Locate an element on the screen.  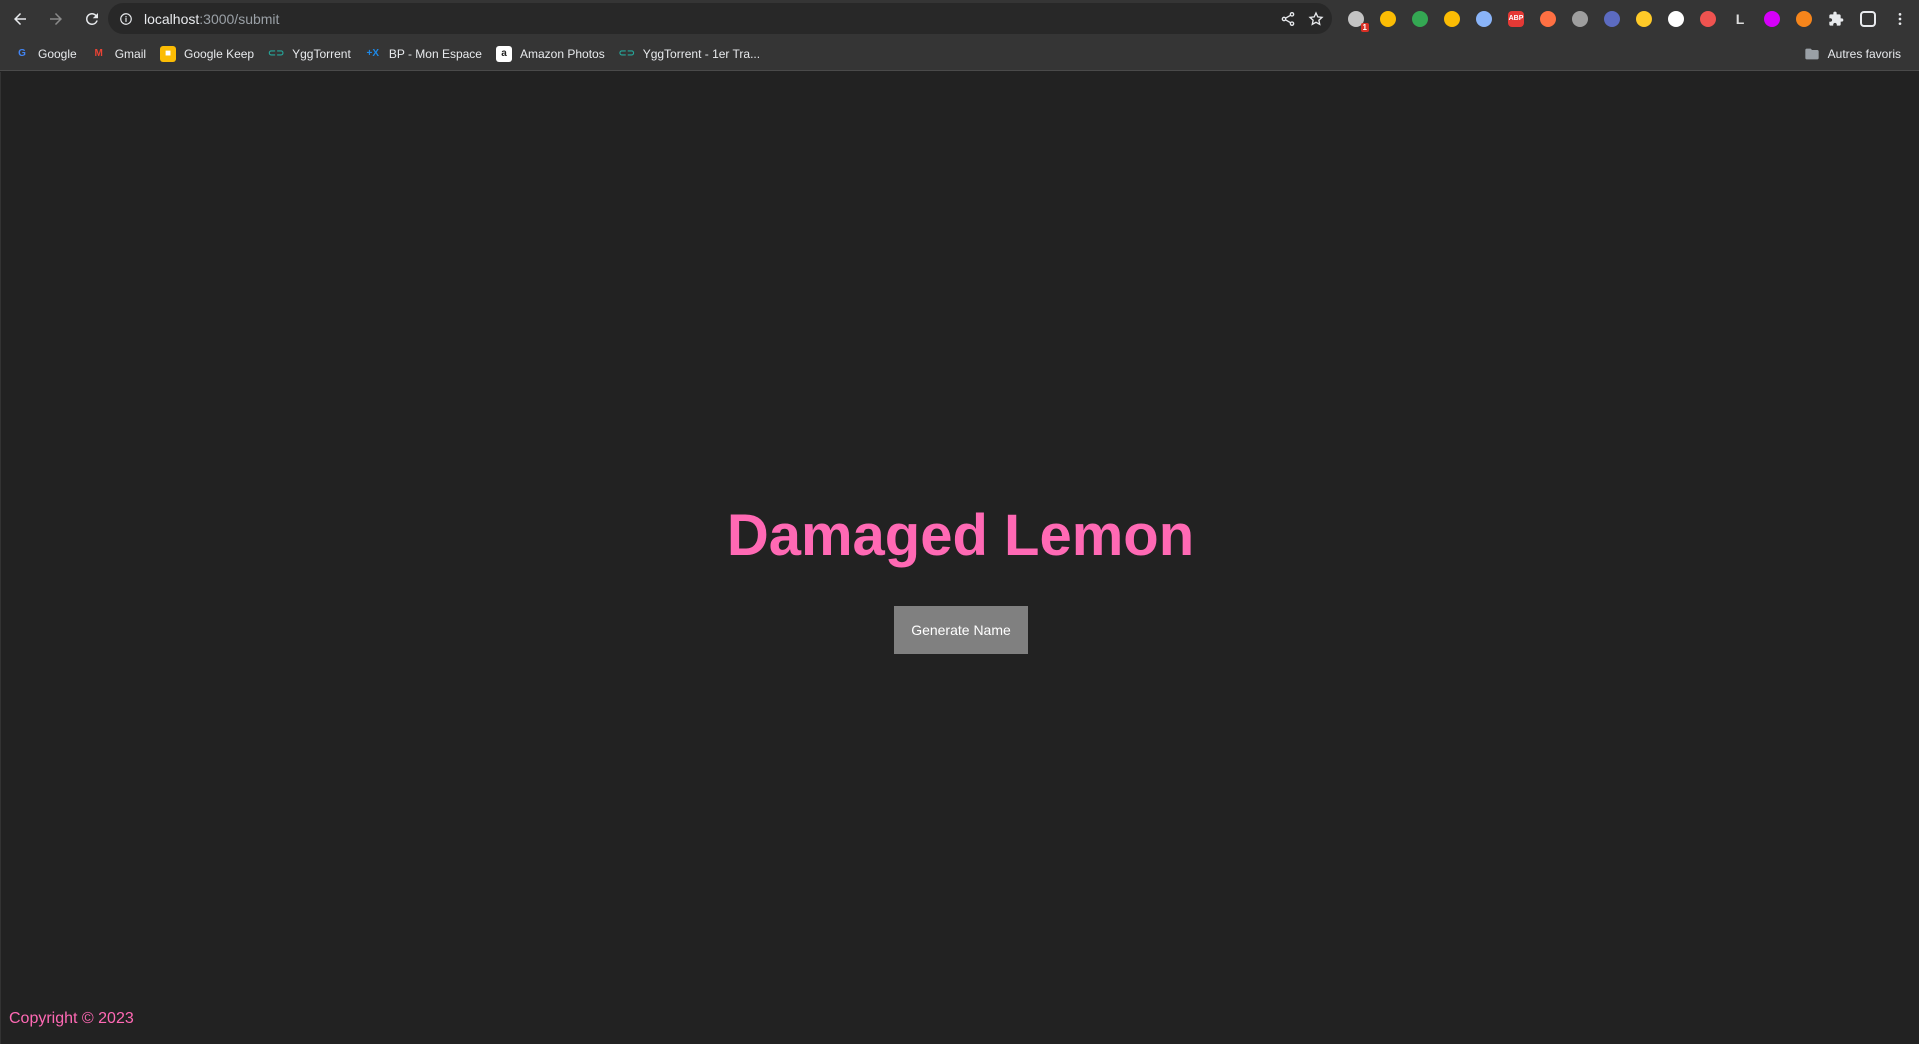
bookmark-label: Gmail is located at coordinates (130, 53).